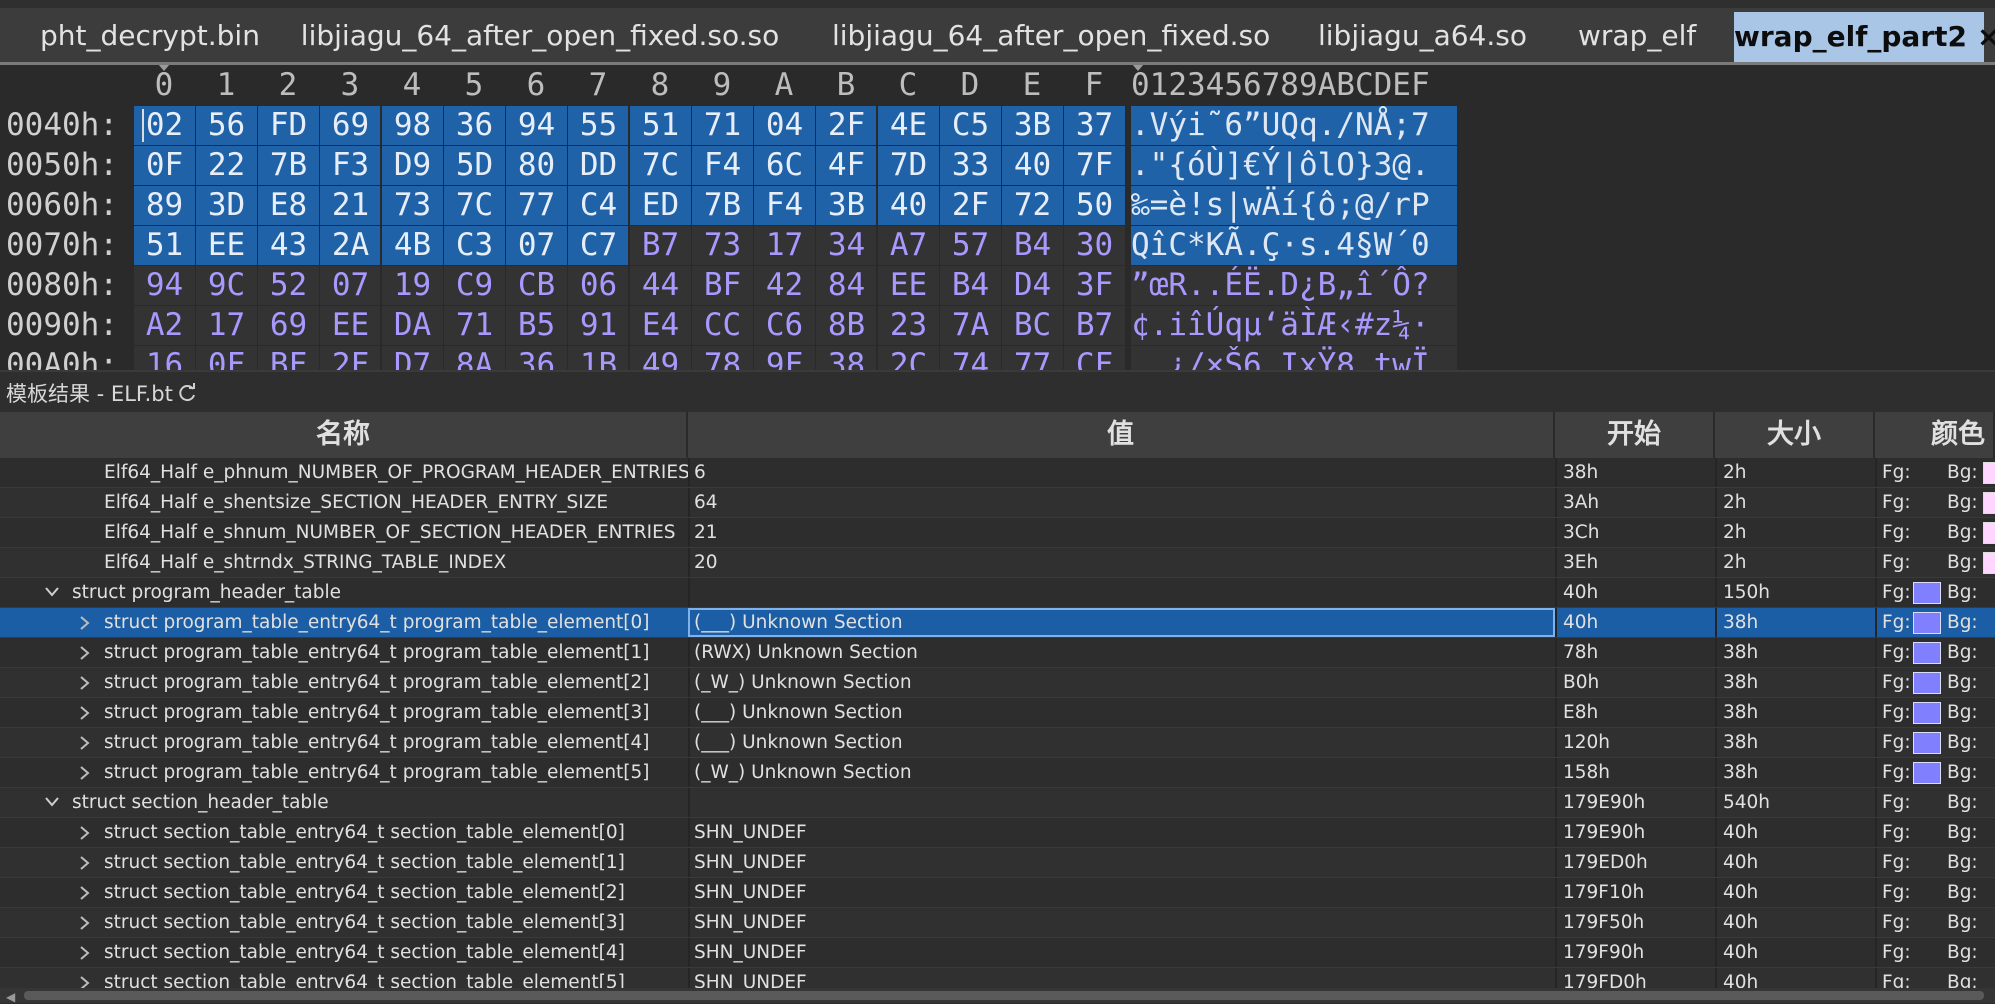 This screenshot has height=1004, width=1995. I want to click on hex-byte: CF, so click(1094, 358).